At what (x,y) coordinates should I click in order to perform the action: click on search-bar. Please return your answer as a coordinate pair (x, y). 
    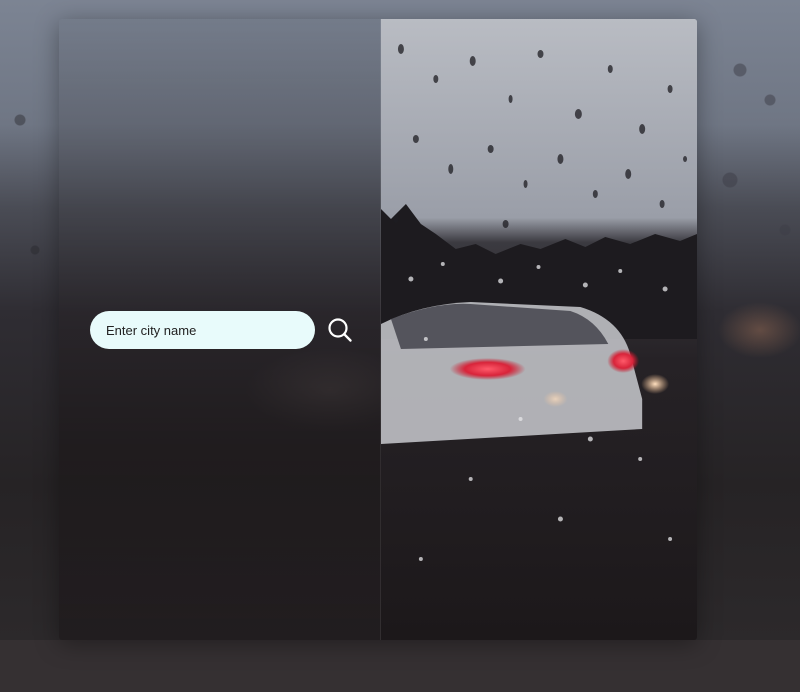
    Looking at the image, I should click on (221, 330).